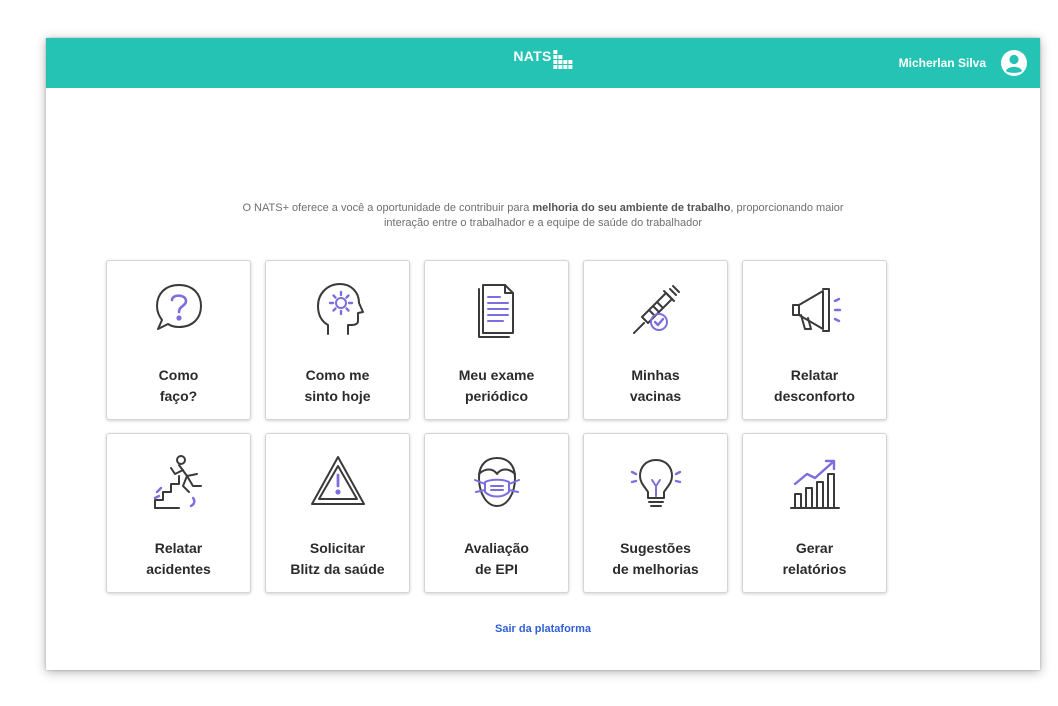  Describe the element at coordinates (178, 375) in the screenshot. I see `card-label-line1: Como` at that location.